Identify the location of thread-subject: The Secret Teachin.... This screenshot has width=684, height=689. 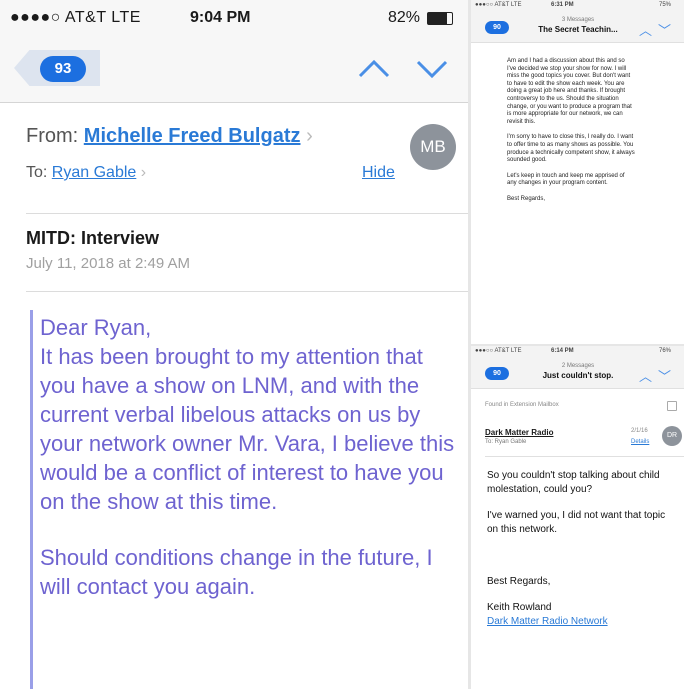
(578, 29).